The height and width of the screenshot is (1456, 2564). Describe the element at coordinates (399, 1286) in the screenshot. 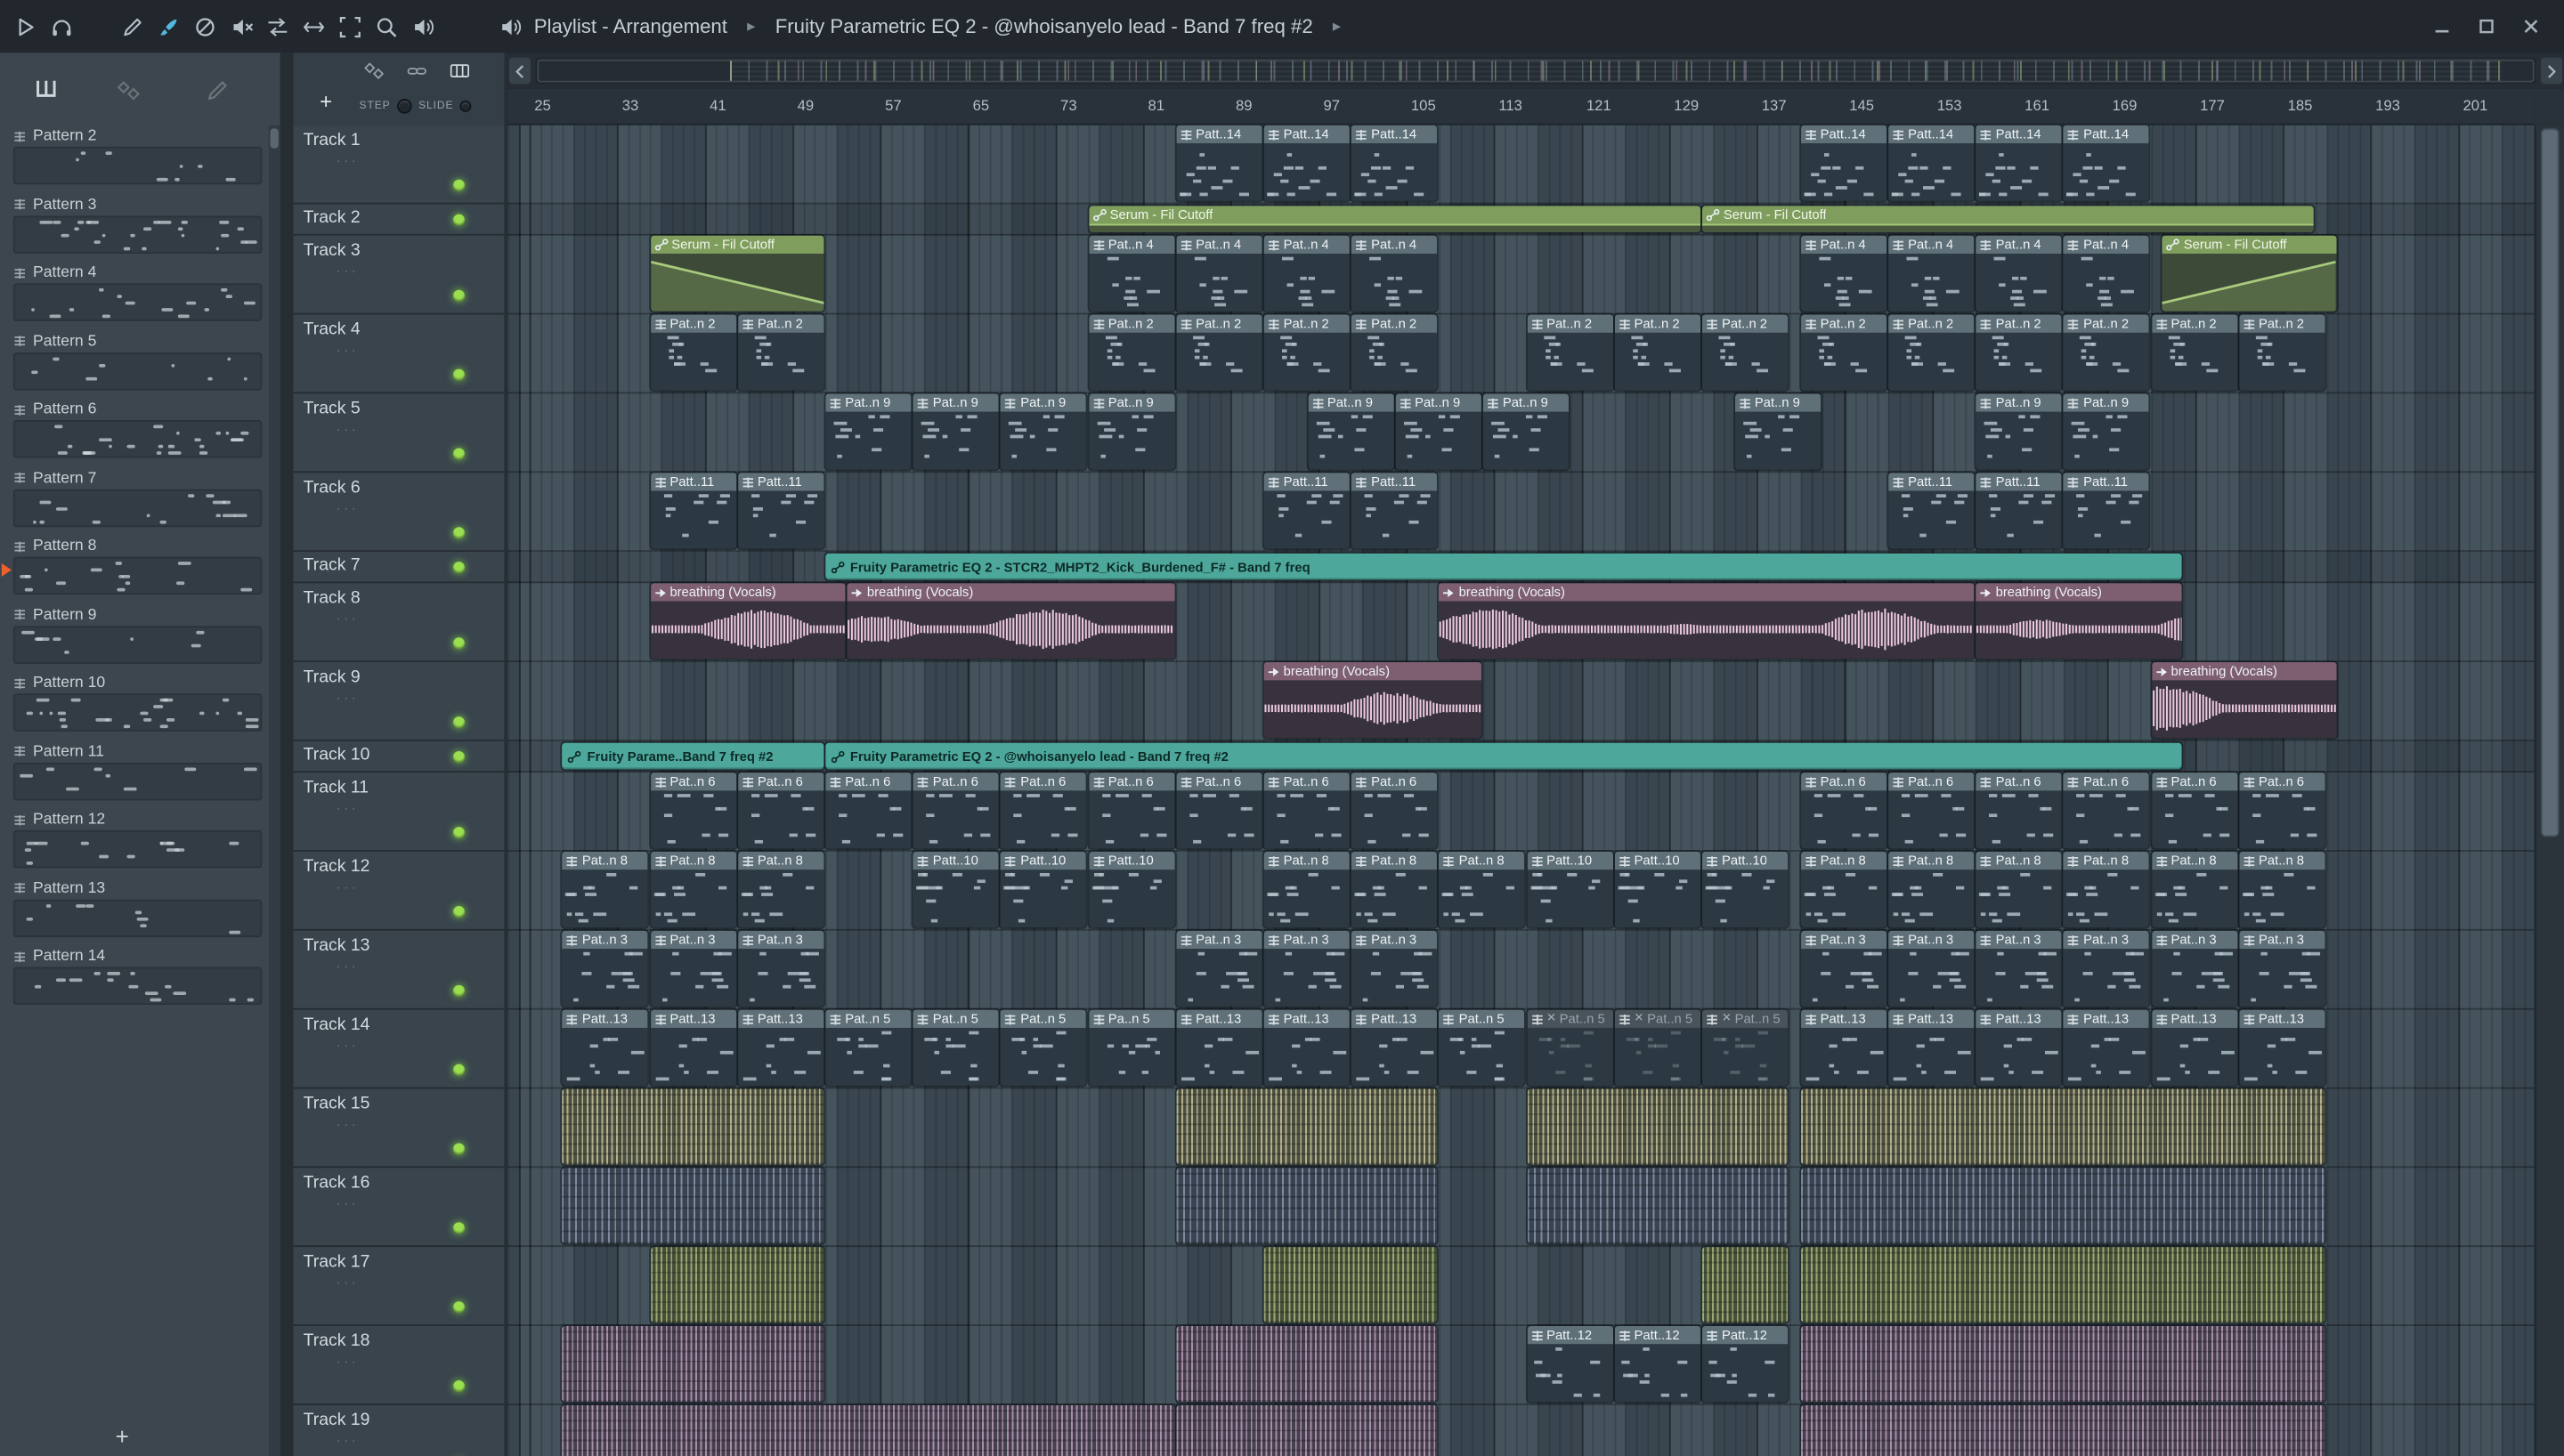

I see `track-header: Track 17 ···` at that location.